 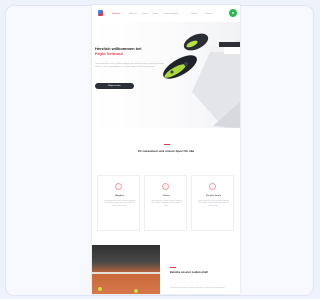 I want to click on section-title: Fit zusammen und unsere Sport für alle, so click(x=166, y=151).